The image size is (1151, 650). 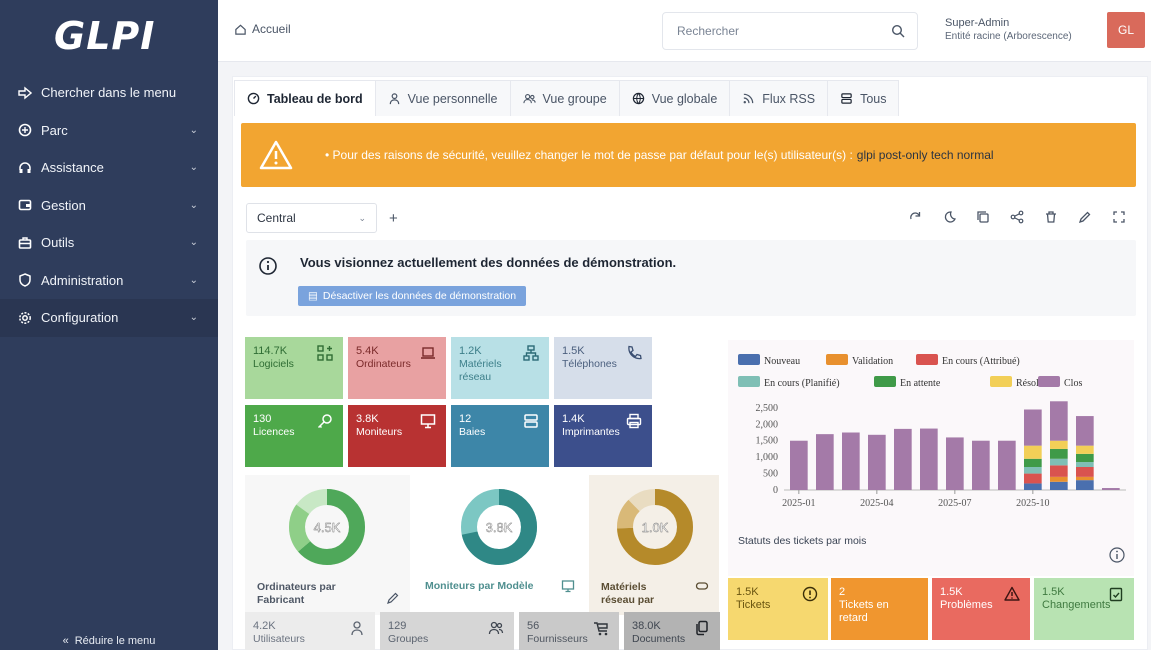 I want to click on glpi-logo: GLPI, so click(x=104, y=36).